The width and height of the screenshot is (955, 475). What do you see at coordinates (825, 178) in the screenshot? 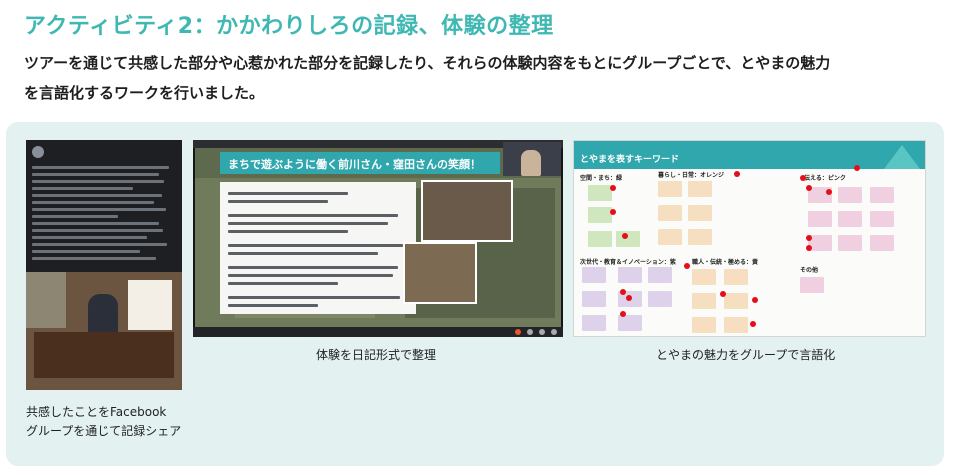
I see `group-label-communicate: 伝える：ピンク` at bounding box center [825, 178].